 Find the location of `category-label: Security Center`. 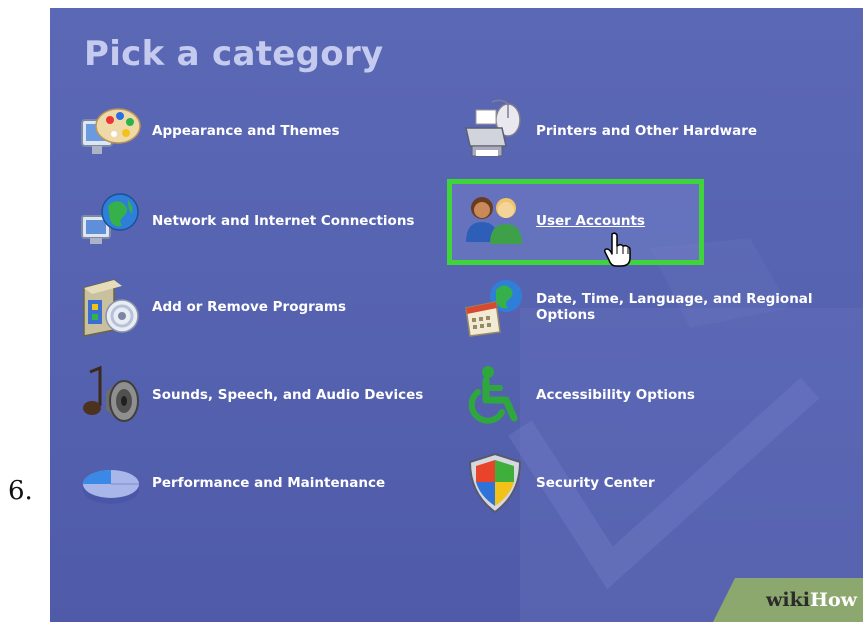

category-label: Security Center is located at coordinates (595, 483).